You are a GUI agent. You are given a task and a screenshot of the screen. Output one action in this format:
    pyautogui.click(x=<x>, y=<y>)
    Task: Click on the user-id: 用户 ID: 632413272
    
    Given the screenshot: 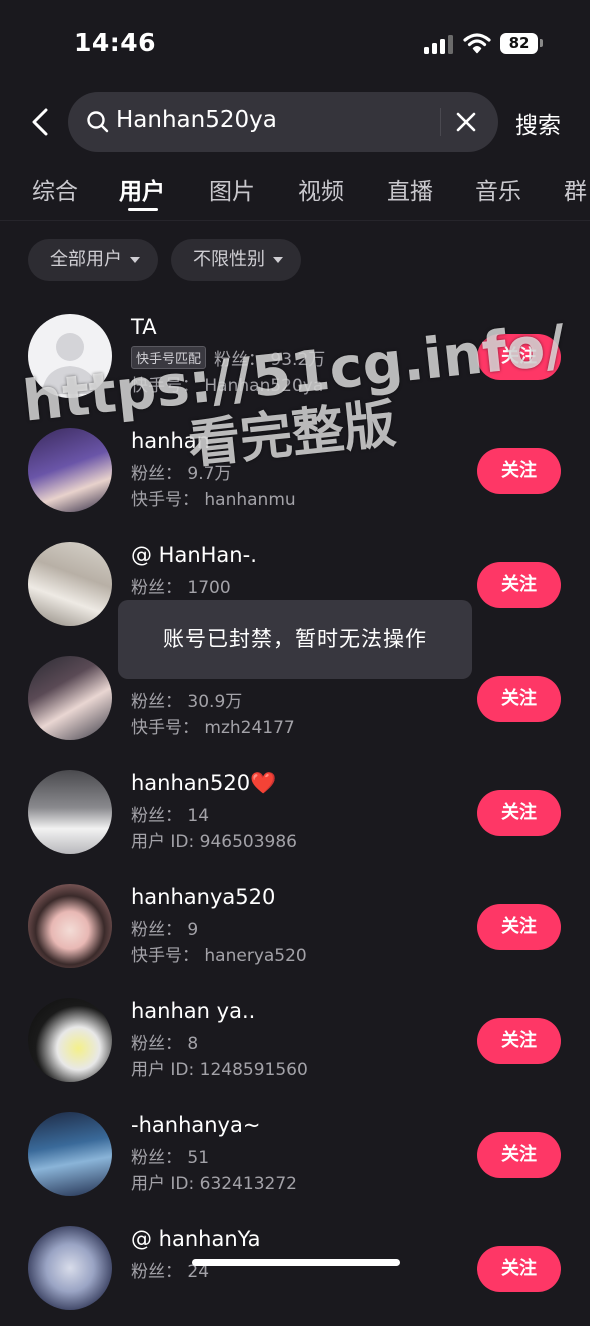 What is the action you would take?
    pyautogui.click(x=214, y=1184)
    